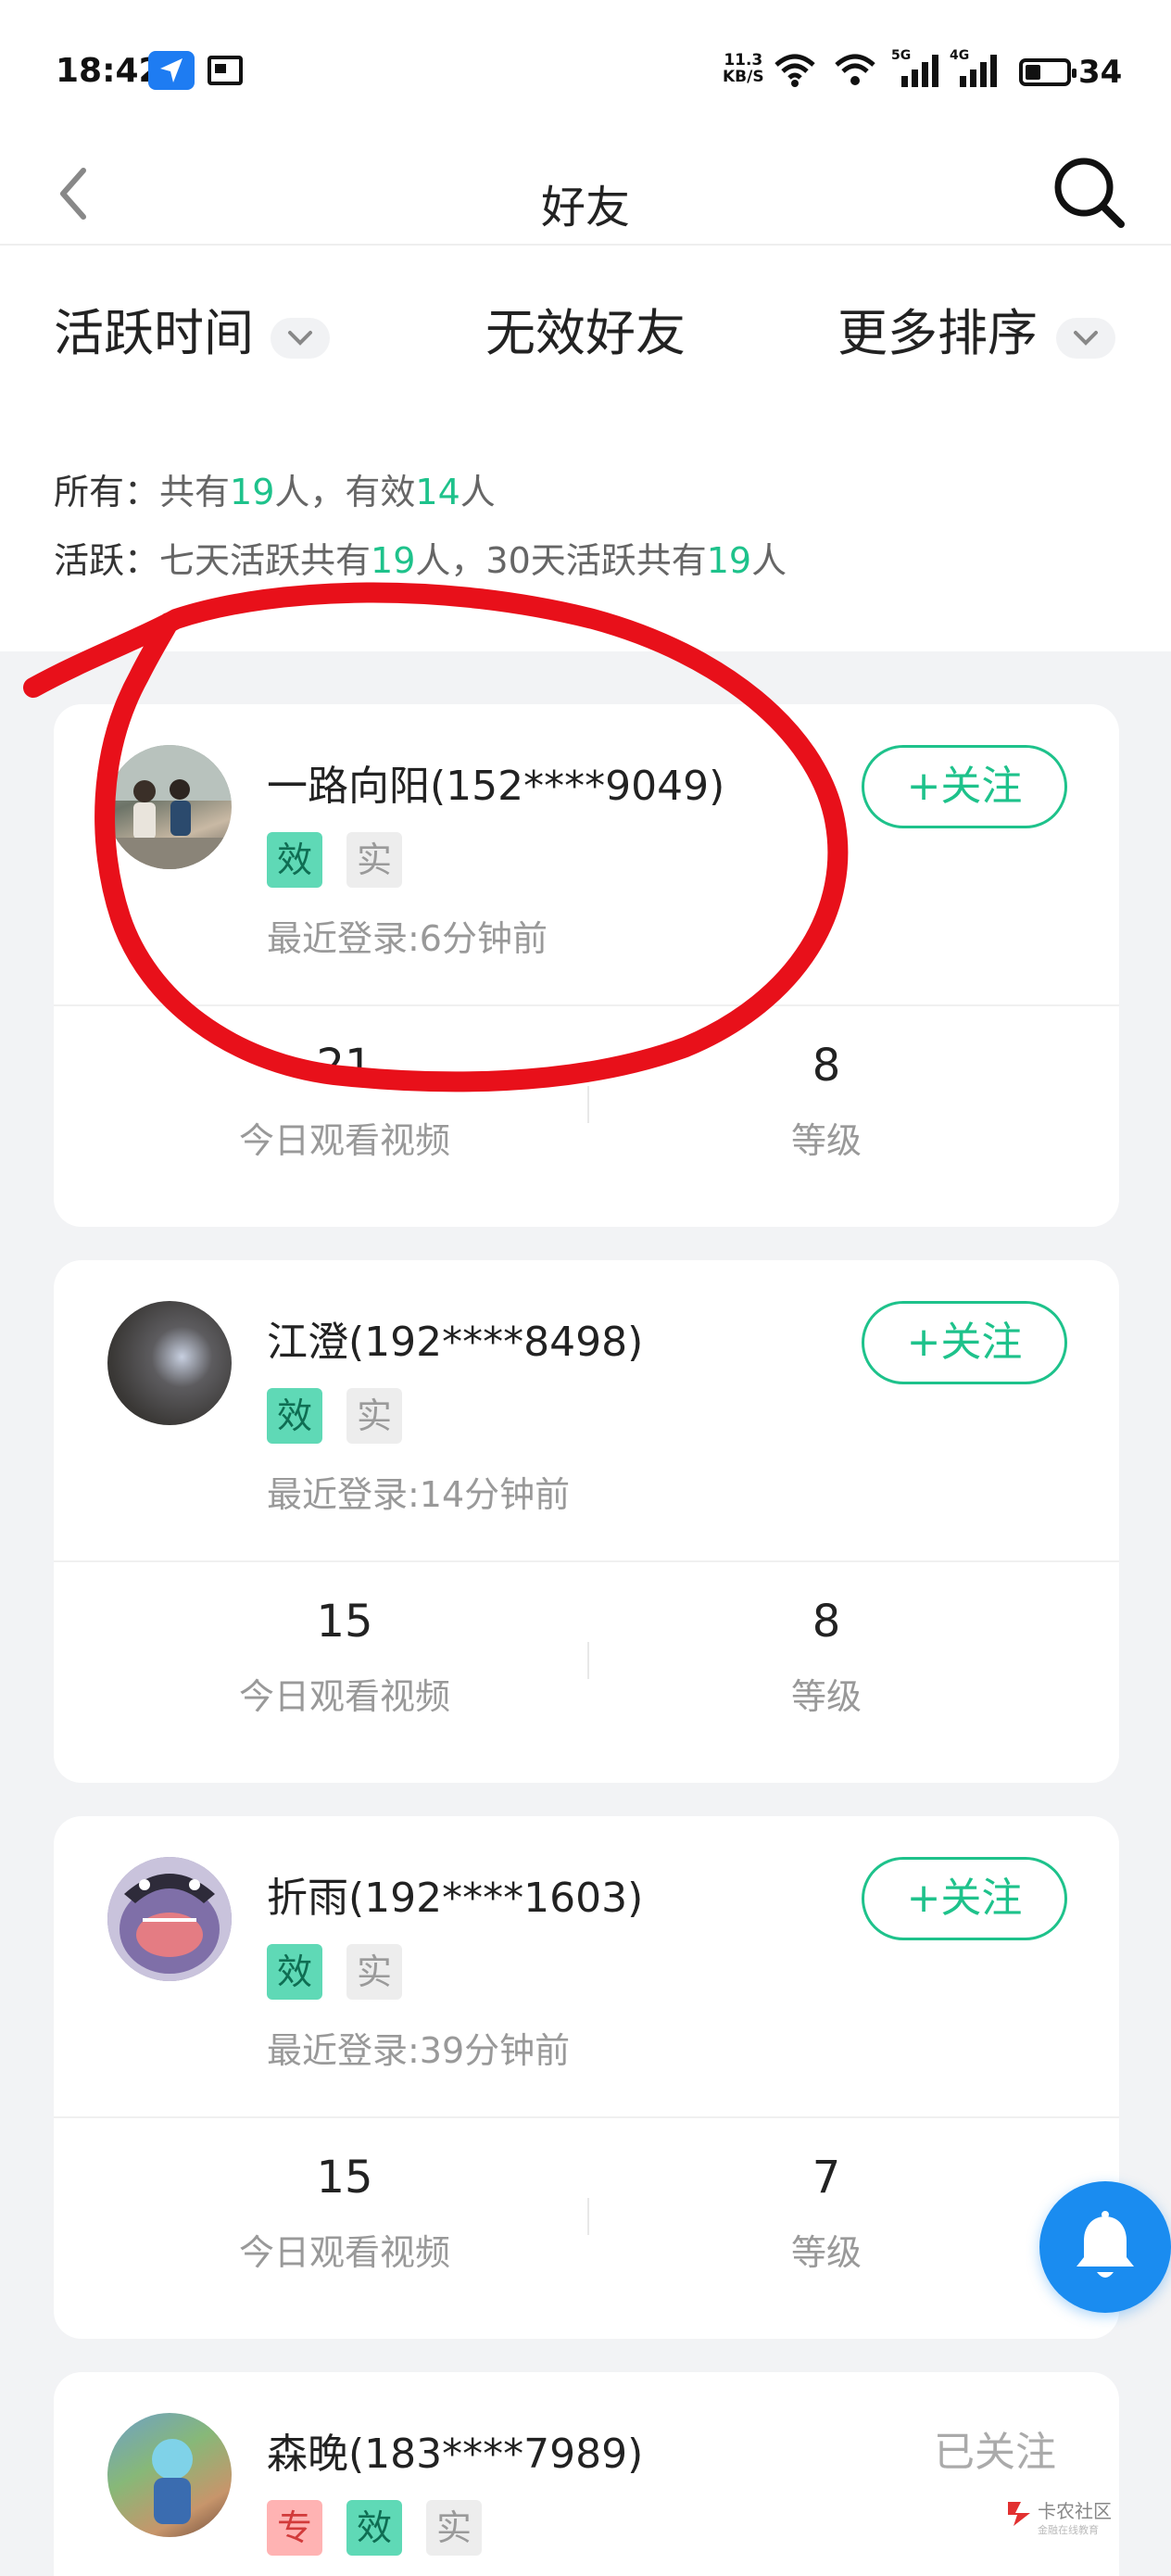 The image size is (1171, 2576). Describe the element at coordinates (226, 70) in the screenshot. I see `image-notification-icon` at that location.